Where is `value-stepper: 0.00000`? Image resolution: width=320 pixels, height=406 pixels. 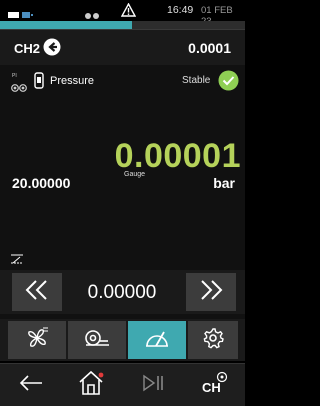
value-stepper: 0.00000 is located at coordinates (122, 292).